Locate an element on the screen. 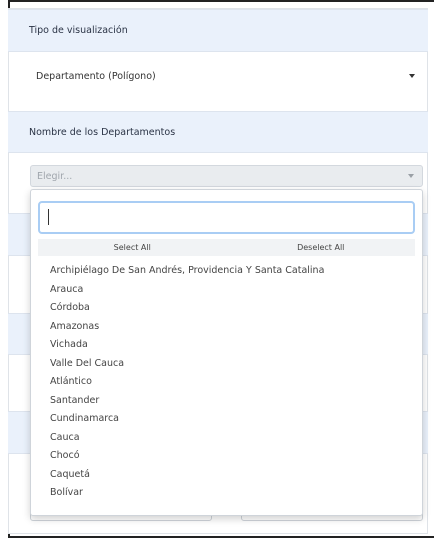  visualization-type-select: Departamento (Polígono) is located at coordinates (226, 76).